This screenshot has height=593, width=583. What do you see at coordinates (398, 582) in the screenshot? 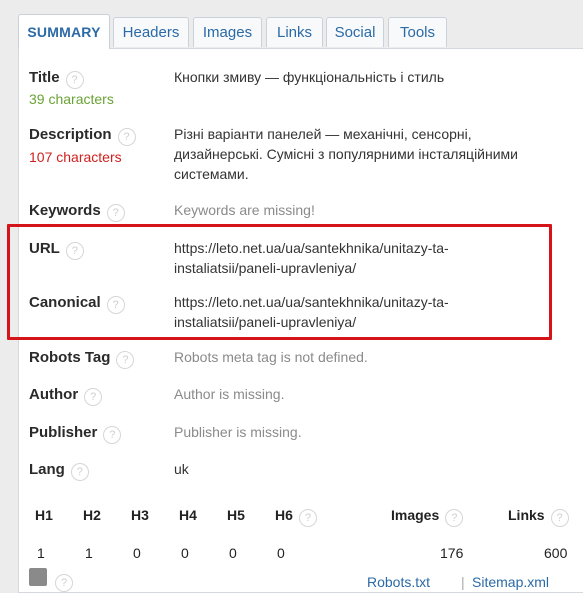
I see `robots-txt-link: Robots.txt` at bounding box center [398, 582].